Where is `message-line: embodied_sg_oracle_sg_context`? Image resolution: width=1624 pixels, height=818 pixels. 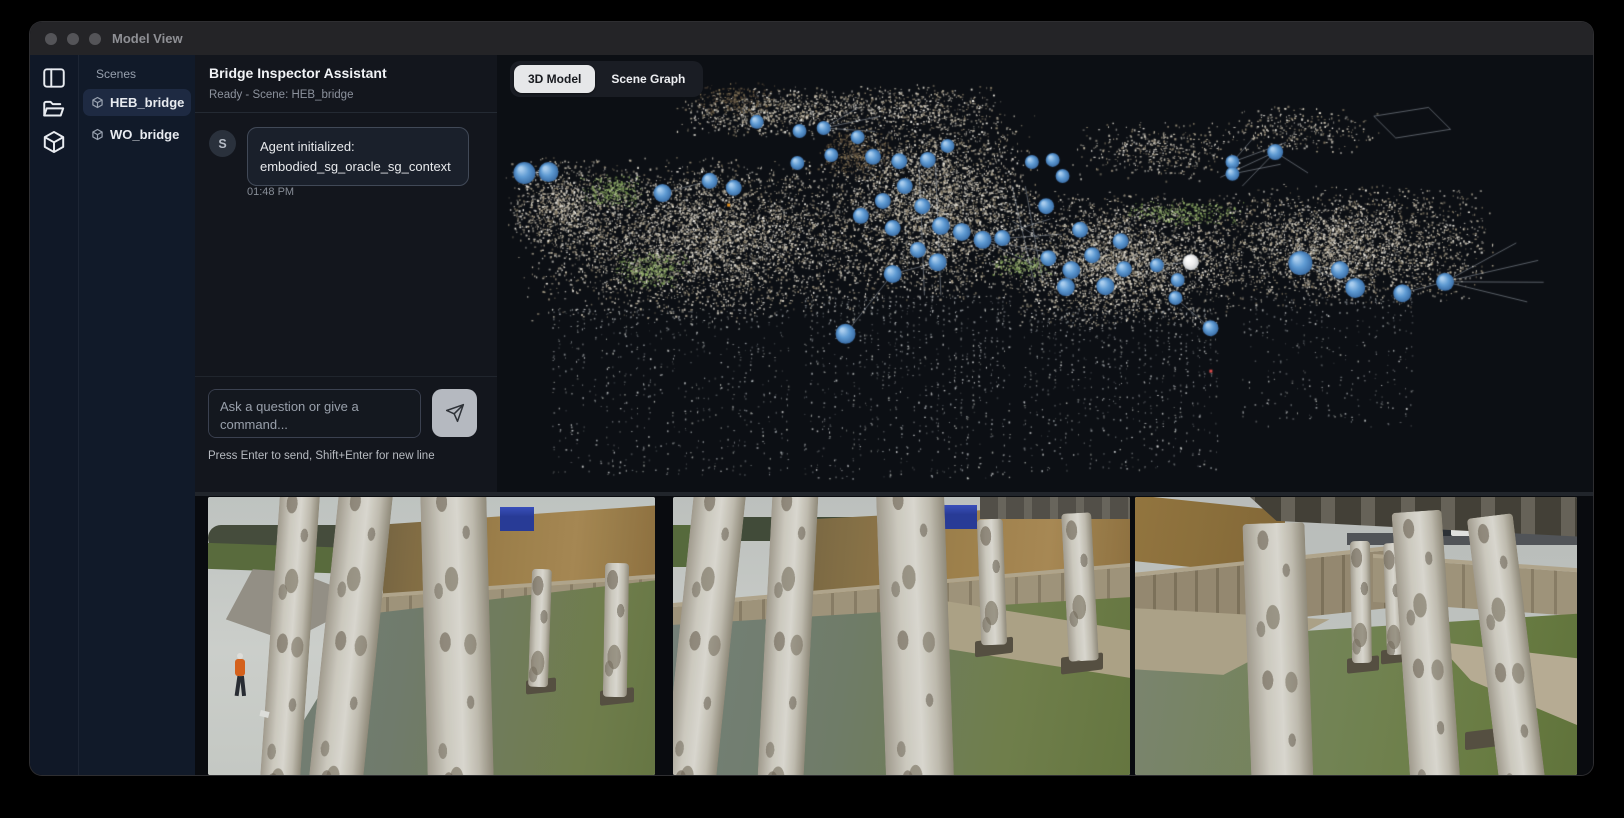
message-line: embodied_sg_oracle_sg_context is located at coordinates (355, 166).